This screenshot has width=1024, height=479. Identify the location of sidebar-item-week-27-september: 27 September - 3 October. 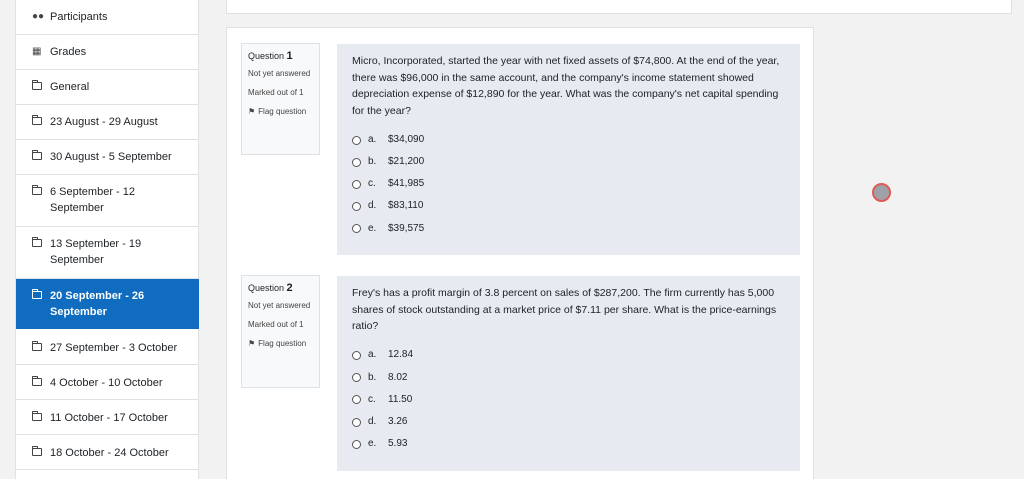
(107, 347).